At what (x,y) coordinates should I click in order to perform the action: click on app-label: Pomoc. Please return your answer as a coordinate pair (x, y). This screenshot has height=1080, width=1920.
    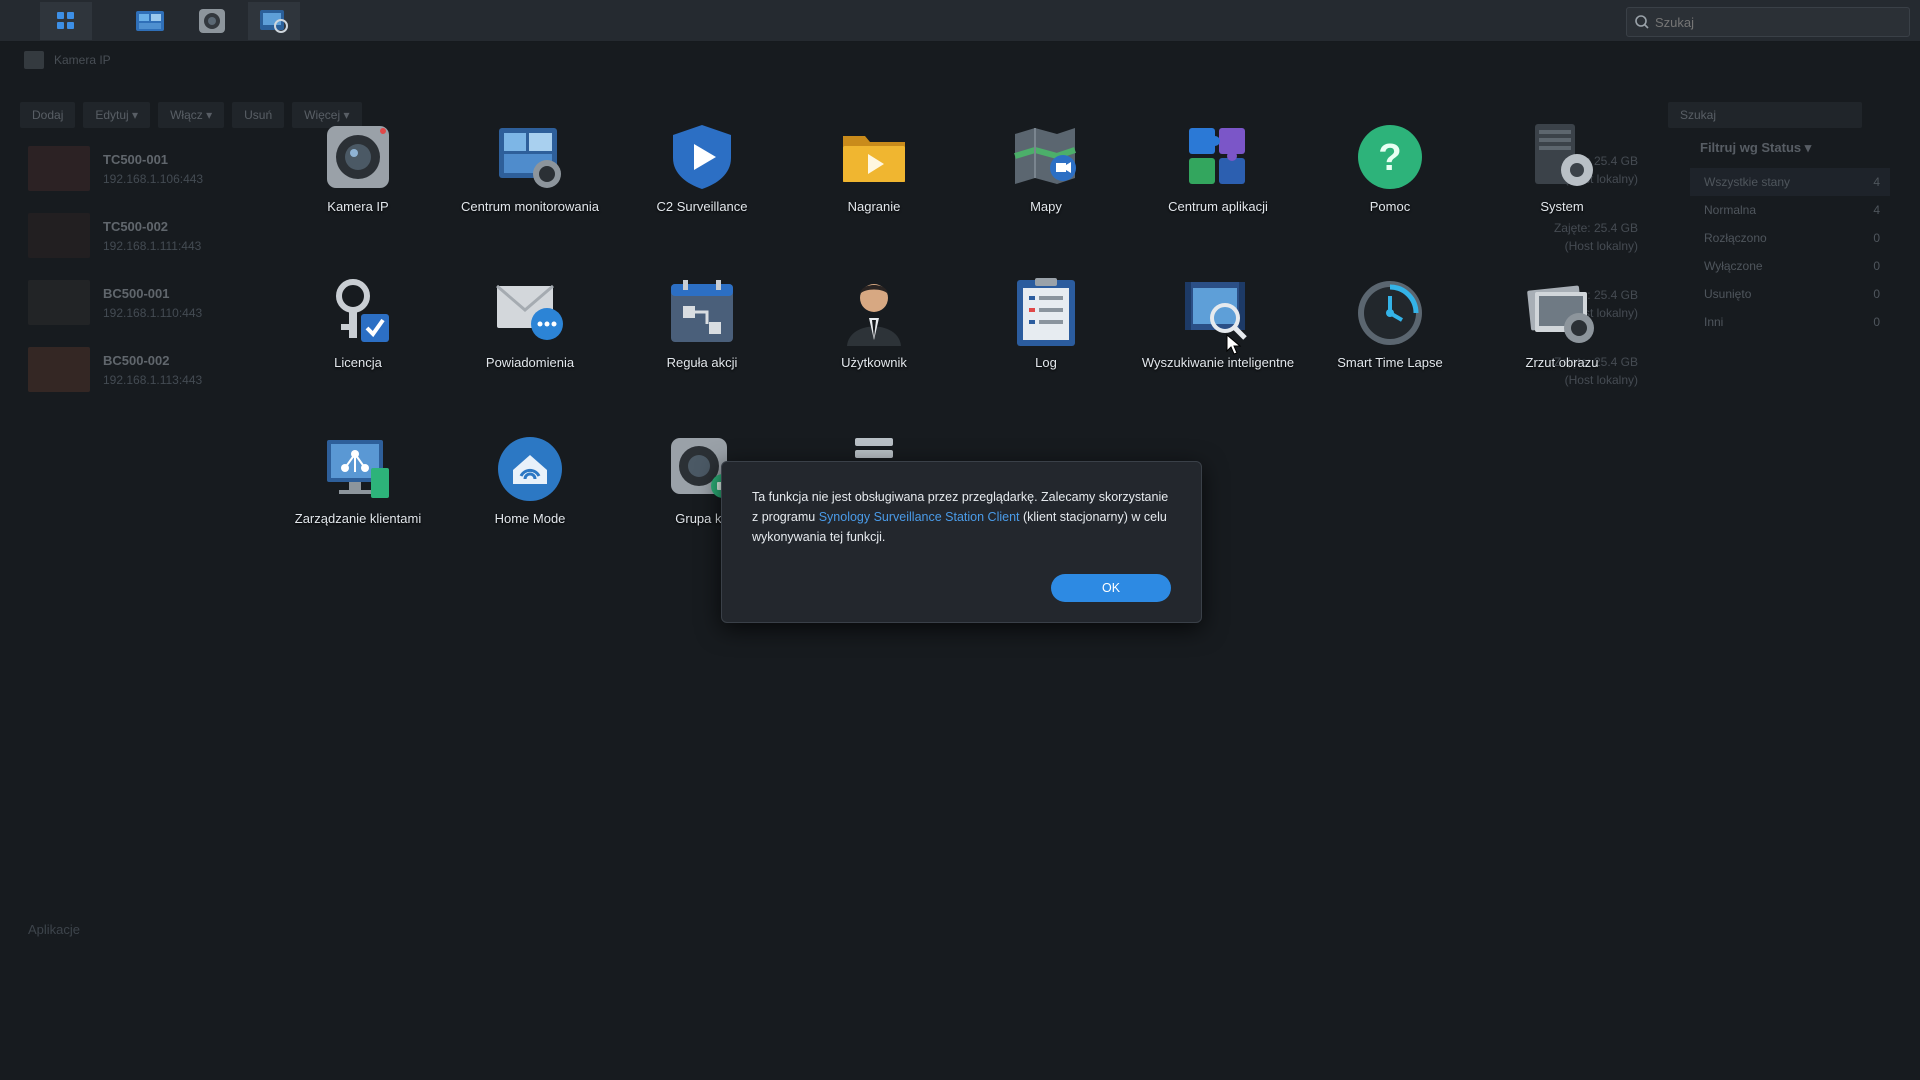
    Looking at the image, I should click on (1390, 206).